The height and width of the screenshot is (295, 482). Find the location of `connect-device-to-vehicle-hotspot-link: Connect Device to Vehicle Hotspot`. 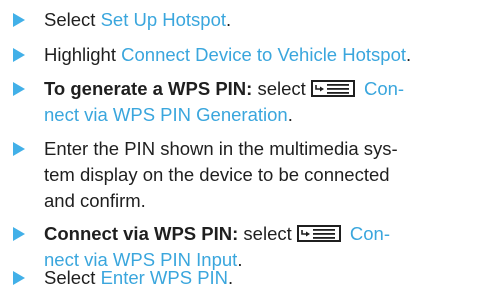

connect-device-to-vehicle-hotspot-link: Connect Device to Vehicle Hotspot is located at coordinates (263, 54).